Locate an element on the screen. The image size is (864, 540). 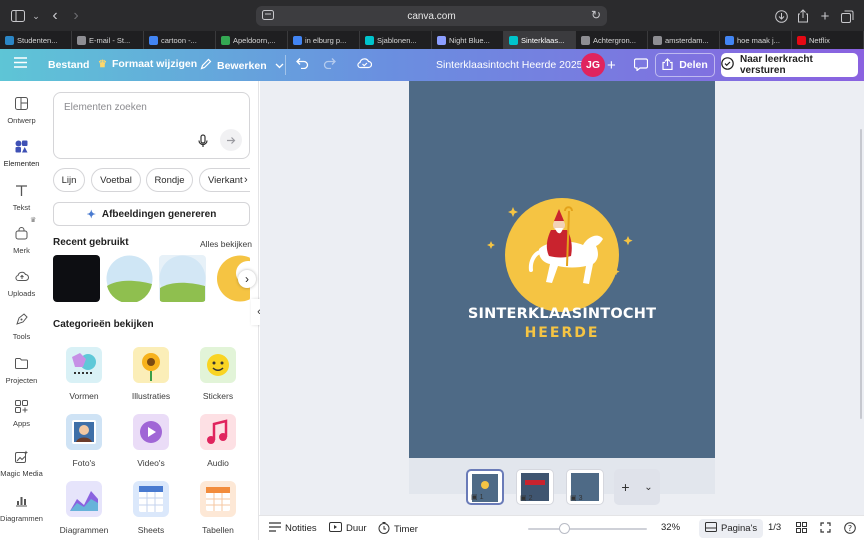
file-menu-button: Bestand is located at coordinates (68, 65).